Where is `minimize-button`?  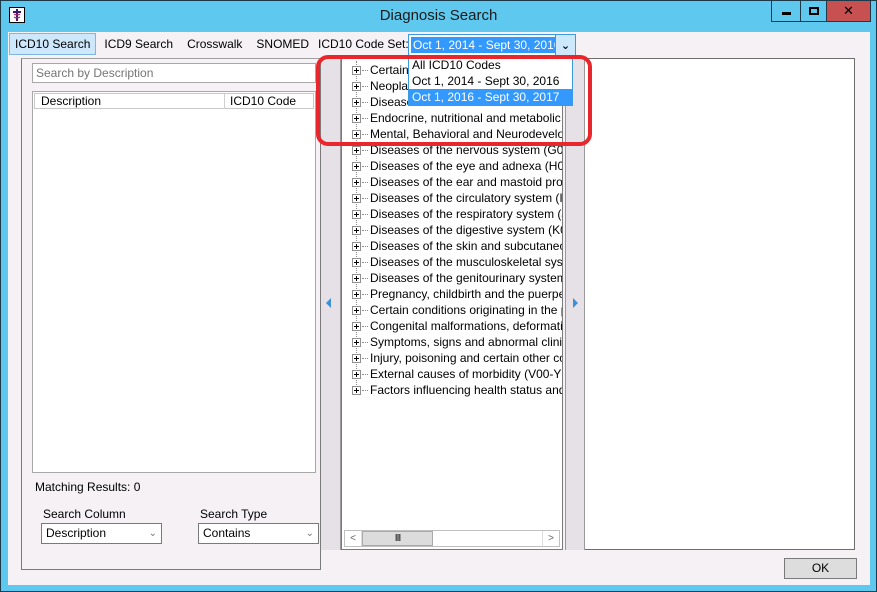
minimize-button is located at coordinates (786, 11).